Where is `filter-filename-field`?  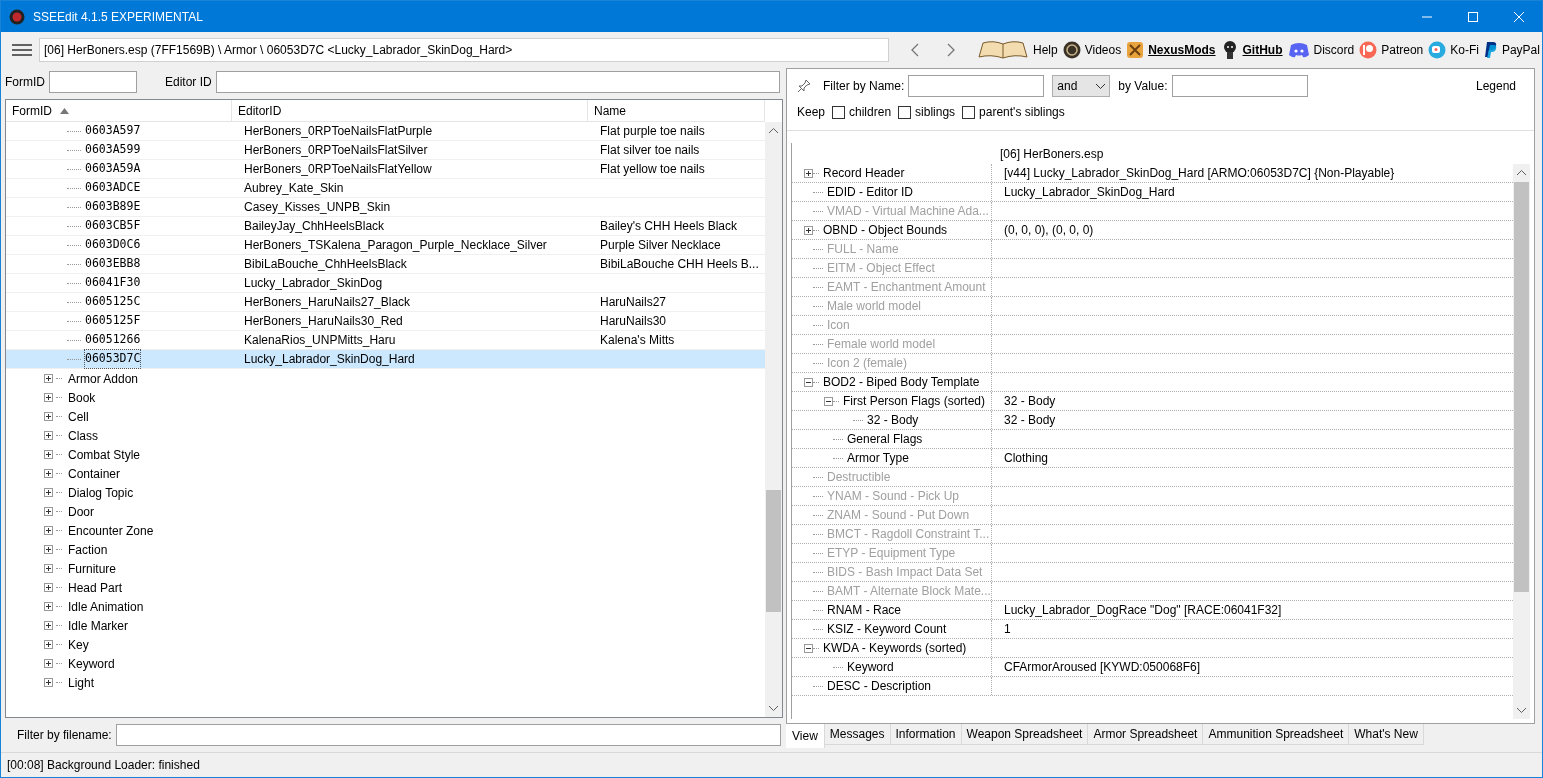 filter-filename-field is located at coordinates (448, 735).